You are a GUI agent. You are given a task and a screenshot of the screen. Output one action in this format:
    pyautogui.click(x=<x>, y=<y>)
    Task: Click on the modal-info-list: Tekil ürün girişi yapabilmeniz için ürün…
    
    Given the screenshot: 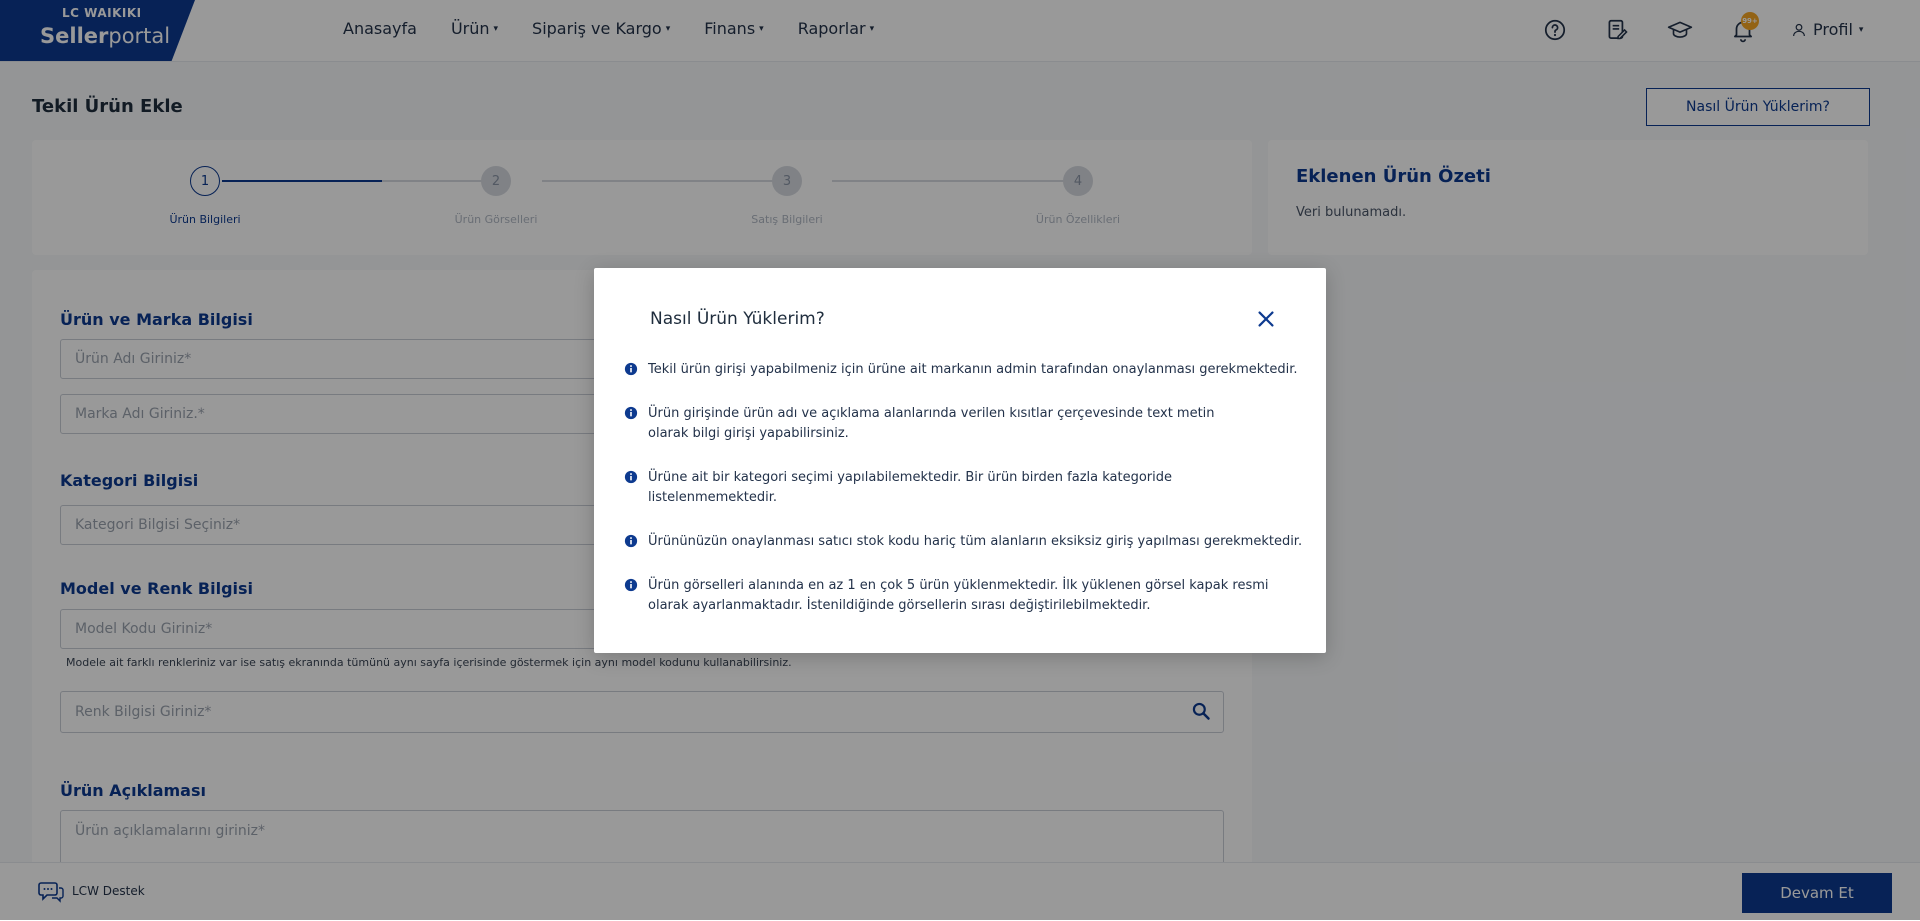 What is the action you would take?
    pyautogui.click(x=964, y=500)
    